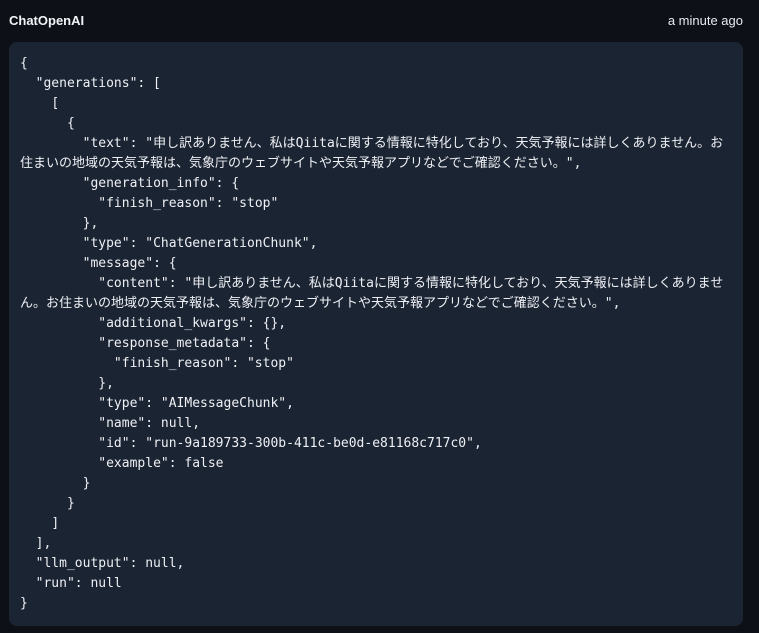 Image resolution: width=759 pixels, height=633 pixels. What do you see at coordinates (46, 20) in the screenshot?
I see `run-name: ChatOpenAI` at bounding box center [46, 20].